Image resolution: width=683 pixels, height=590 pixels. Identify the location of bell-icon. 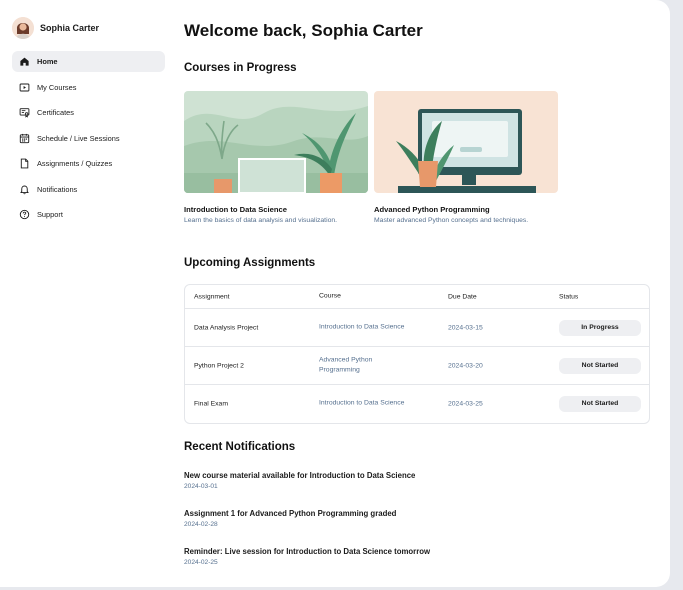
(24, 189).